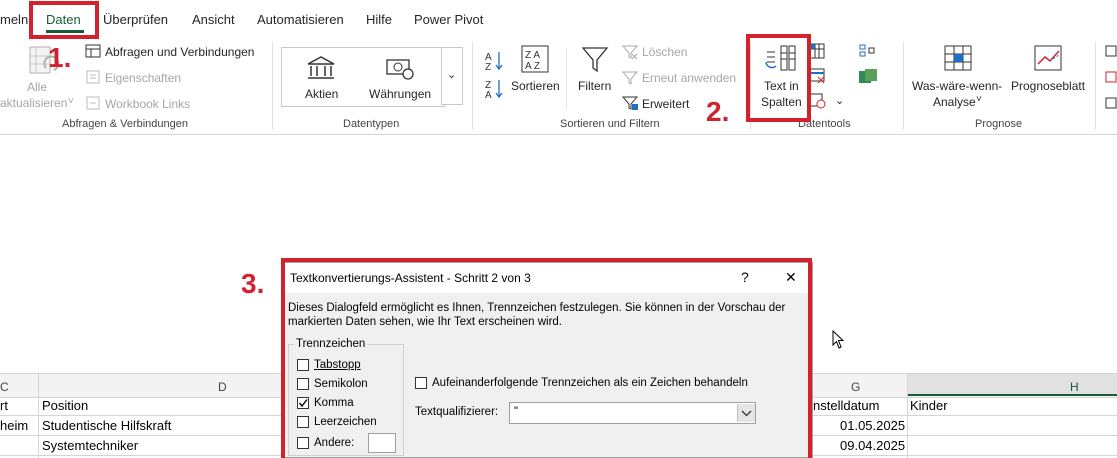 This screenshot has width=1117, height=458. What do you see at coordinates (1012, 385) in the screenshot?
I see `column-header-h-selected` at bounding box center [1012, 385].